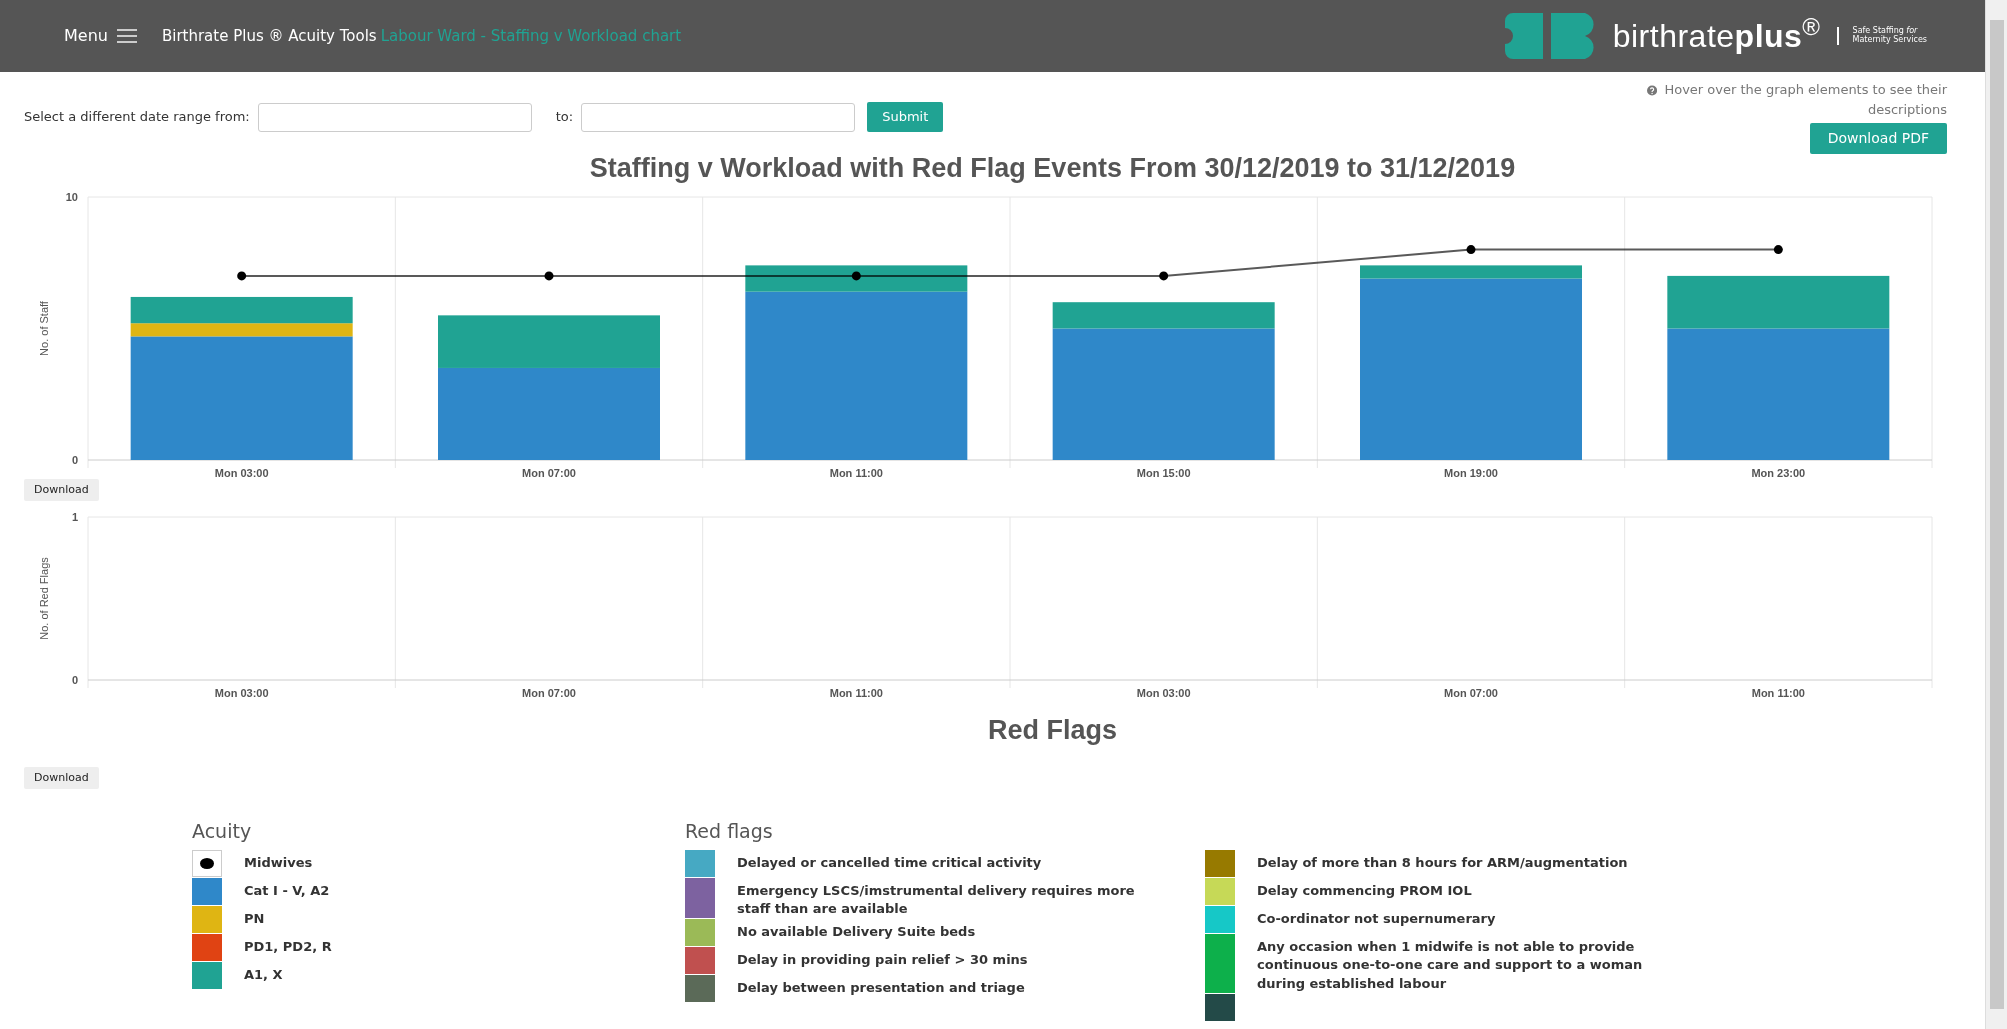  Describe the element at coordinates (71, 196) in the screenshot. I see `tick-label: 10` at that location.